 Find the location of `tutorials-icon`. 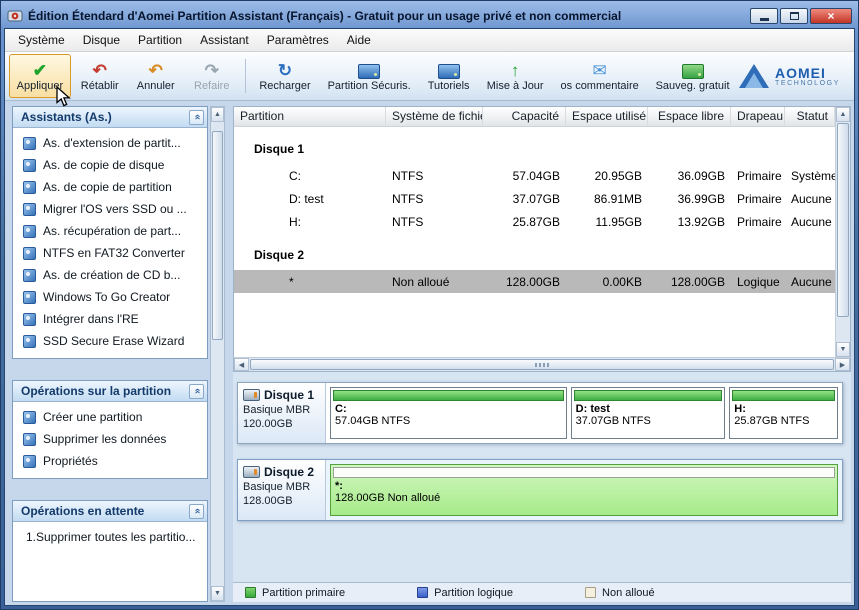

tutorials-icon is located at coordinates (448, 71).